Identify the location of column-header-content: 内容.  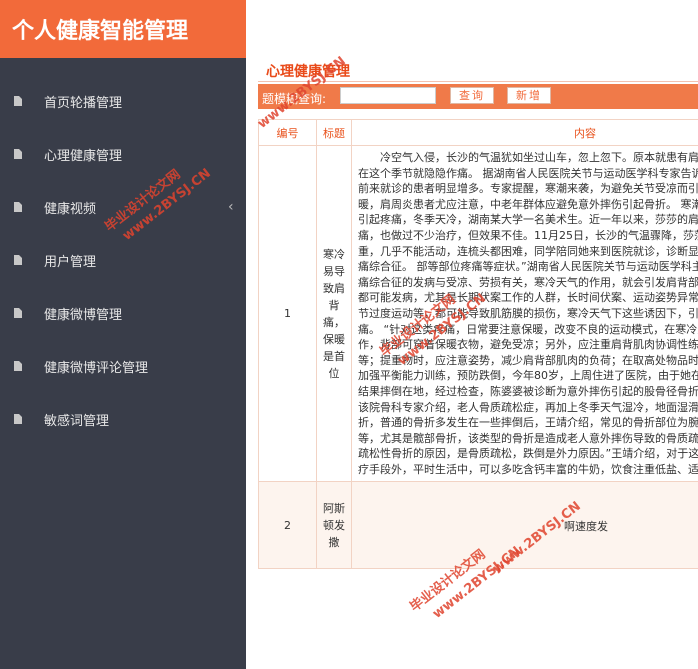
(524, 132).